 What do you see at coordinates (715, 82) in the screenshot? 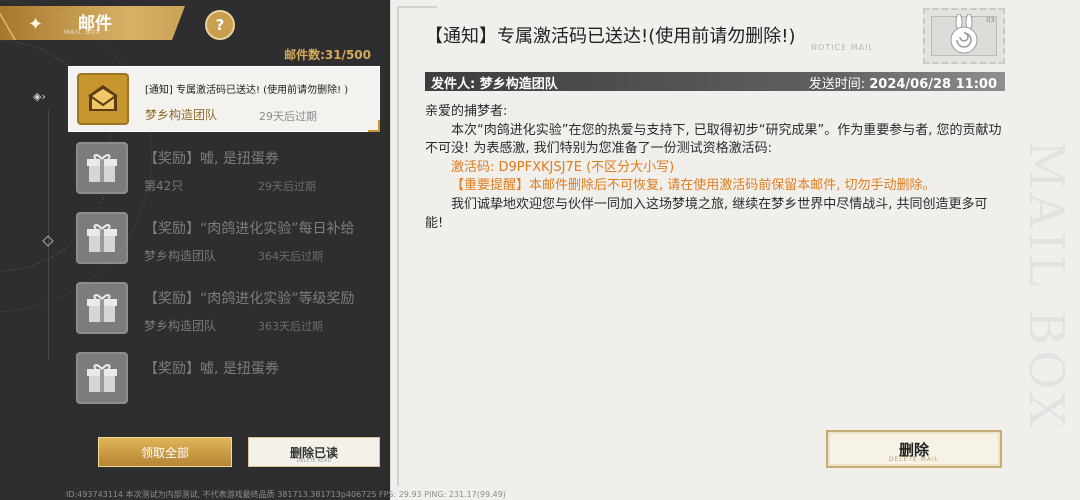
I see `mail-info-bar: 发件人: 梦乡构造团队 发送时间: 2024/06/28 11:00` at bounding box center [715, 82].